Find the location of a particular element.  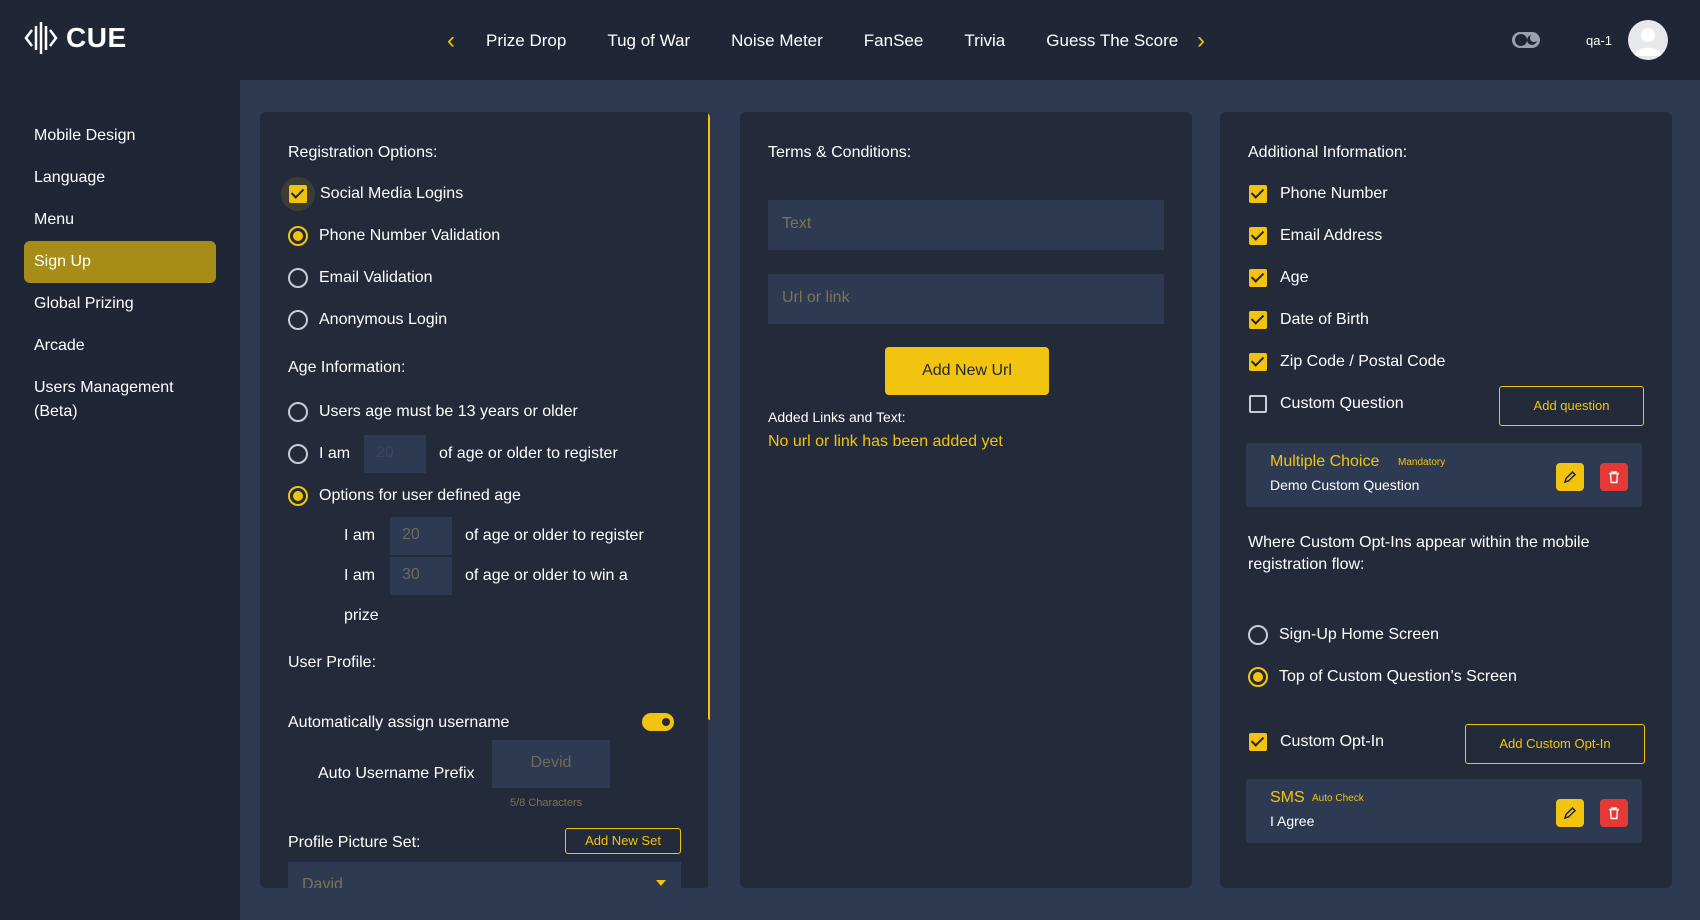

terms-url-input: Url or link is located at coordinates (966, 299).